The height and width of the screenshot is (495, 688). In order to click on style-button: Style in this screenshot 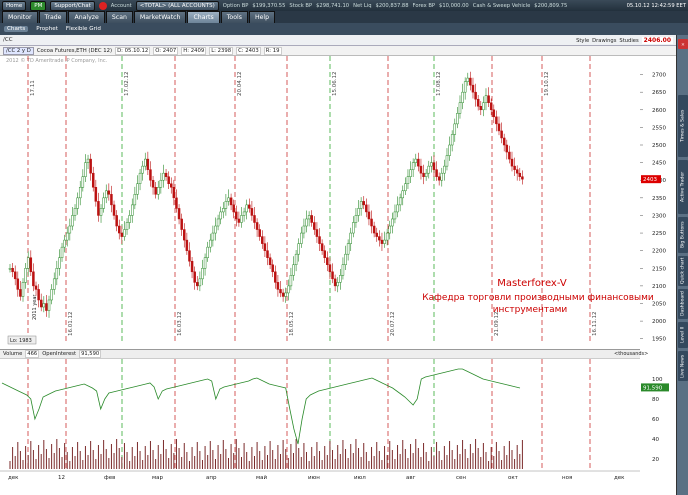, I will do `click(582, 41)`.